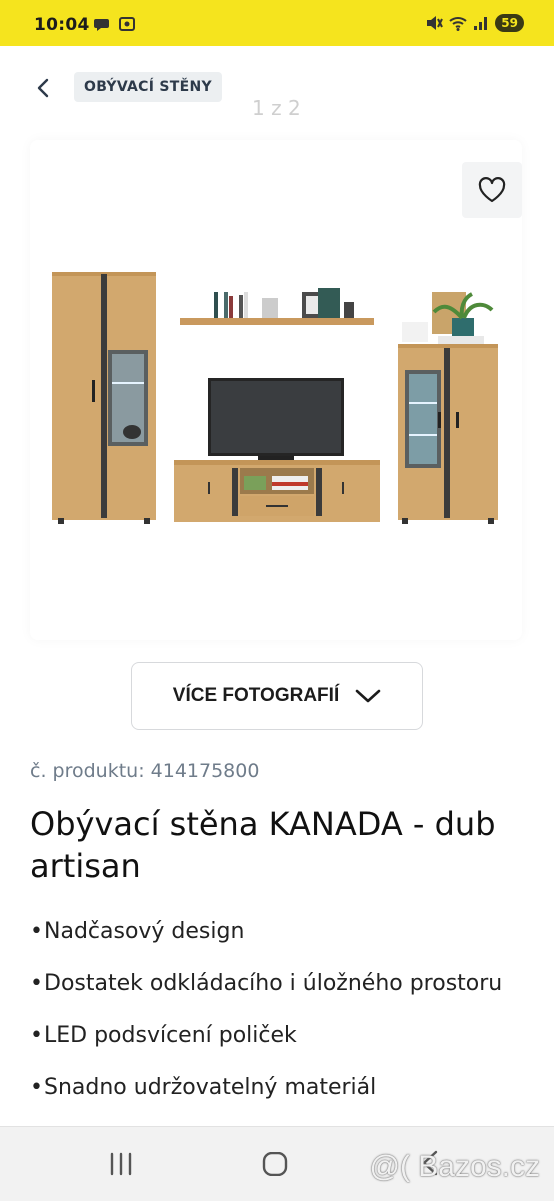 The image size is (554, 1201). I want to click on tv-stand, so click(277, 491).